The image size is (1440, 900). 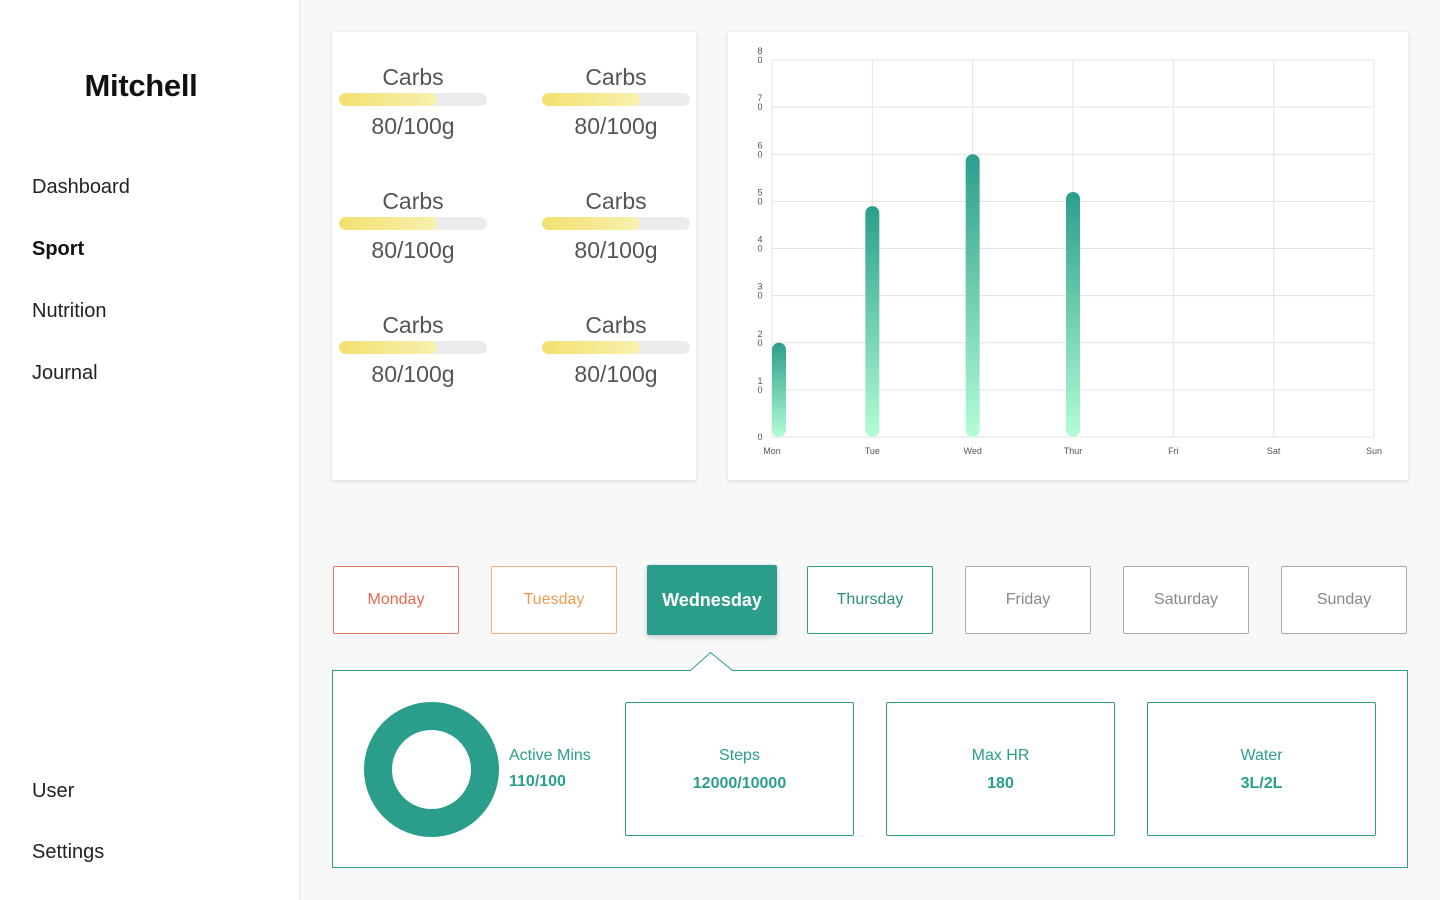 I want to click on chart-y-tick-label: 20, so click(x=759, y=338).